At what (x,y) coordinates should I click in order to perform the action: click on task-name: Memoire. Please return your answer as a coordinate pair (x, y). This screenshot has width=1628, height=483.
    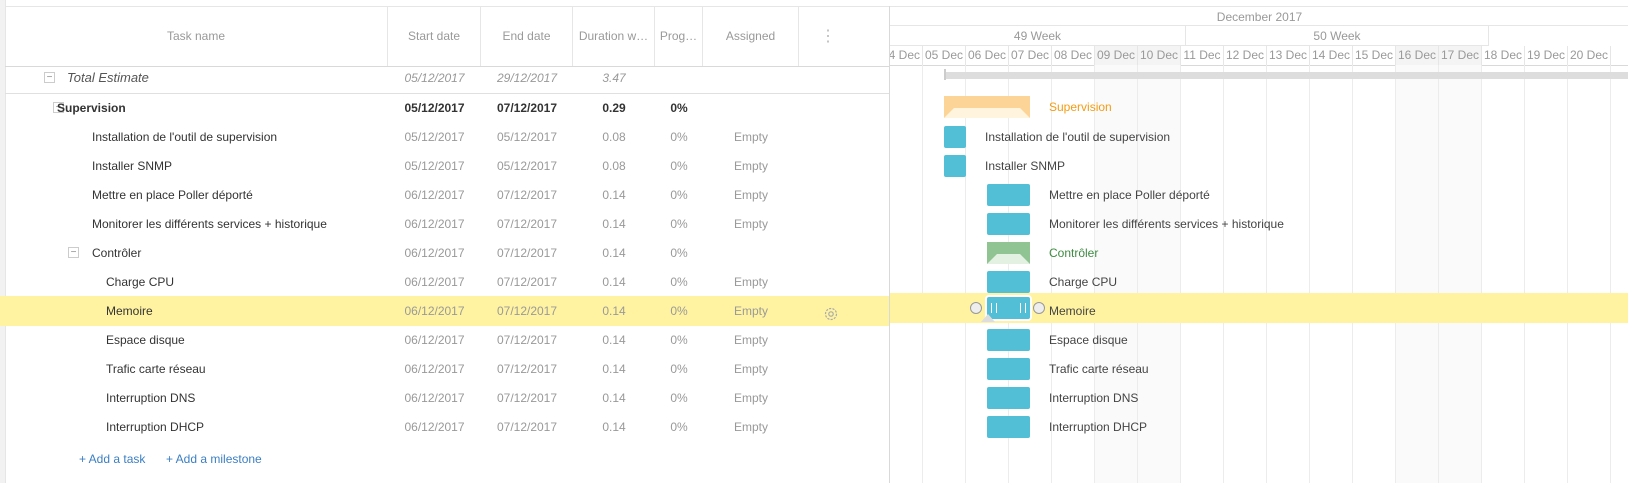
    Looking at the image, I should click on (251, 311).